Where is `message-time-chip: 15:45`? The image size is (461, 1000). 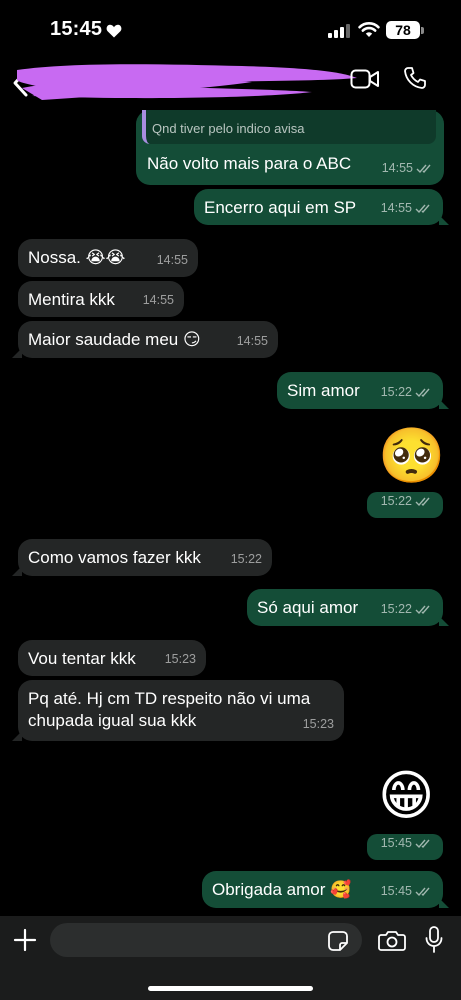
message-time-chip: 15:45 is located at coordinates (405, 847).